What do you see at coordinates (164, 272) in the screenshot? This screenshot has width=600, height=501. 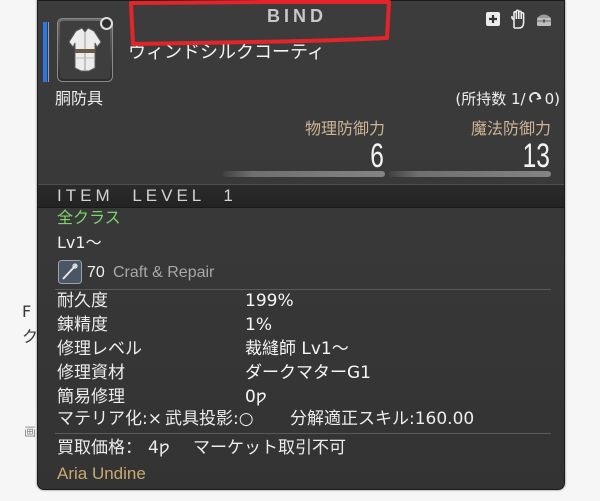 I see `repair-class-label: Craft & Repair` at bounding box center [164, 272].